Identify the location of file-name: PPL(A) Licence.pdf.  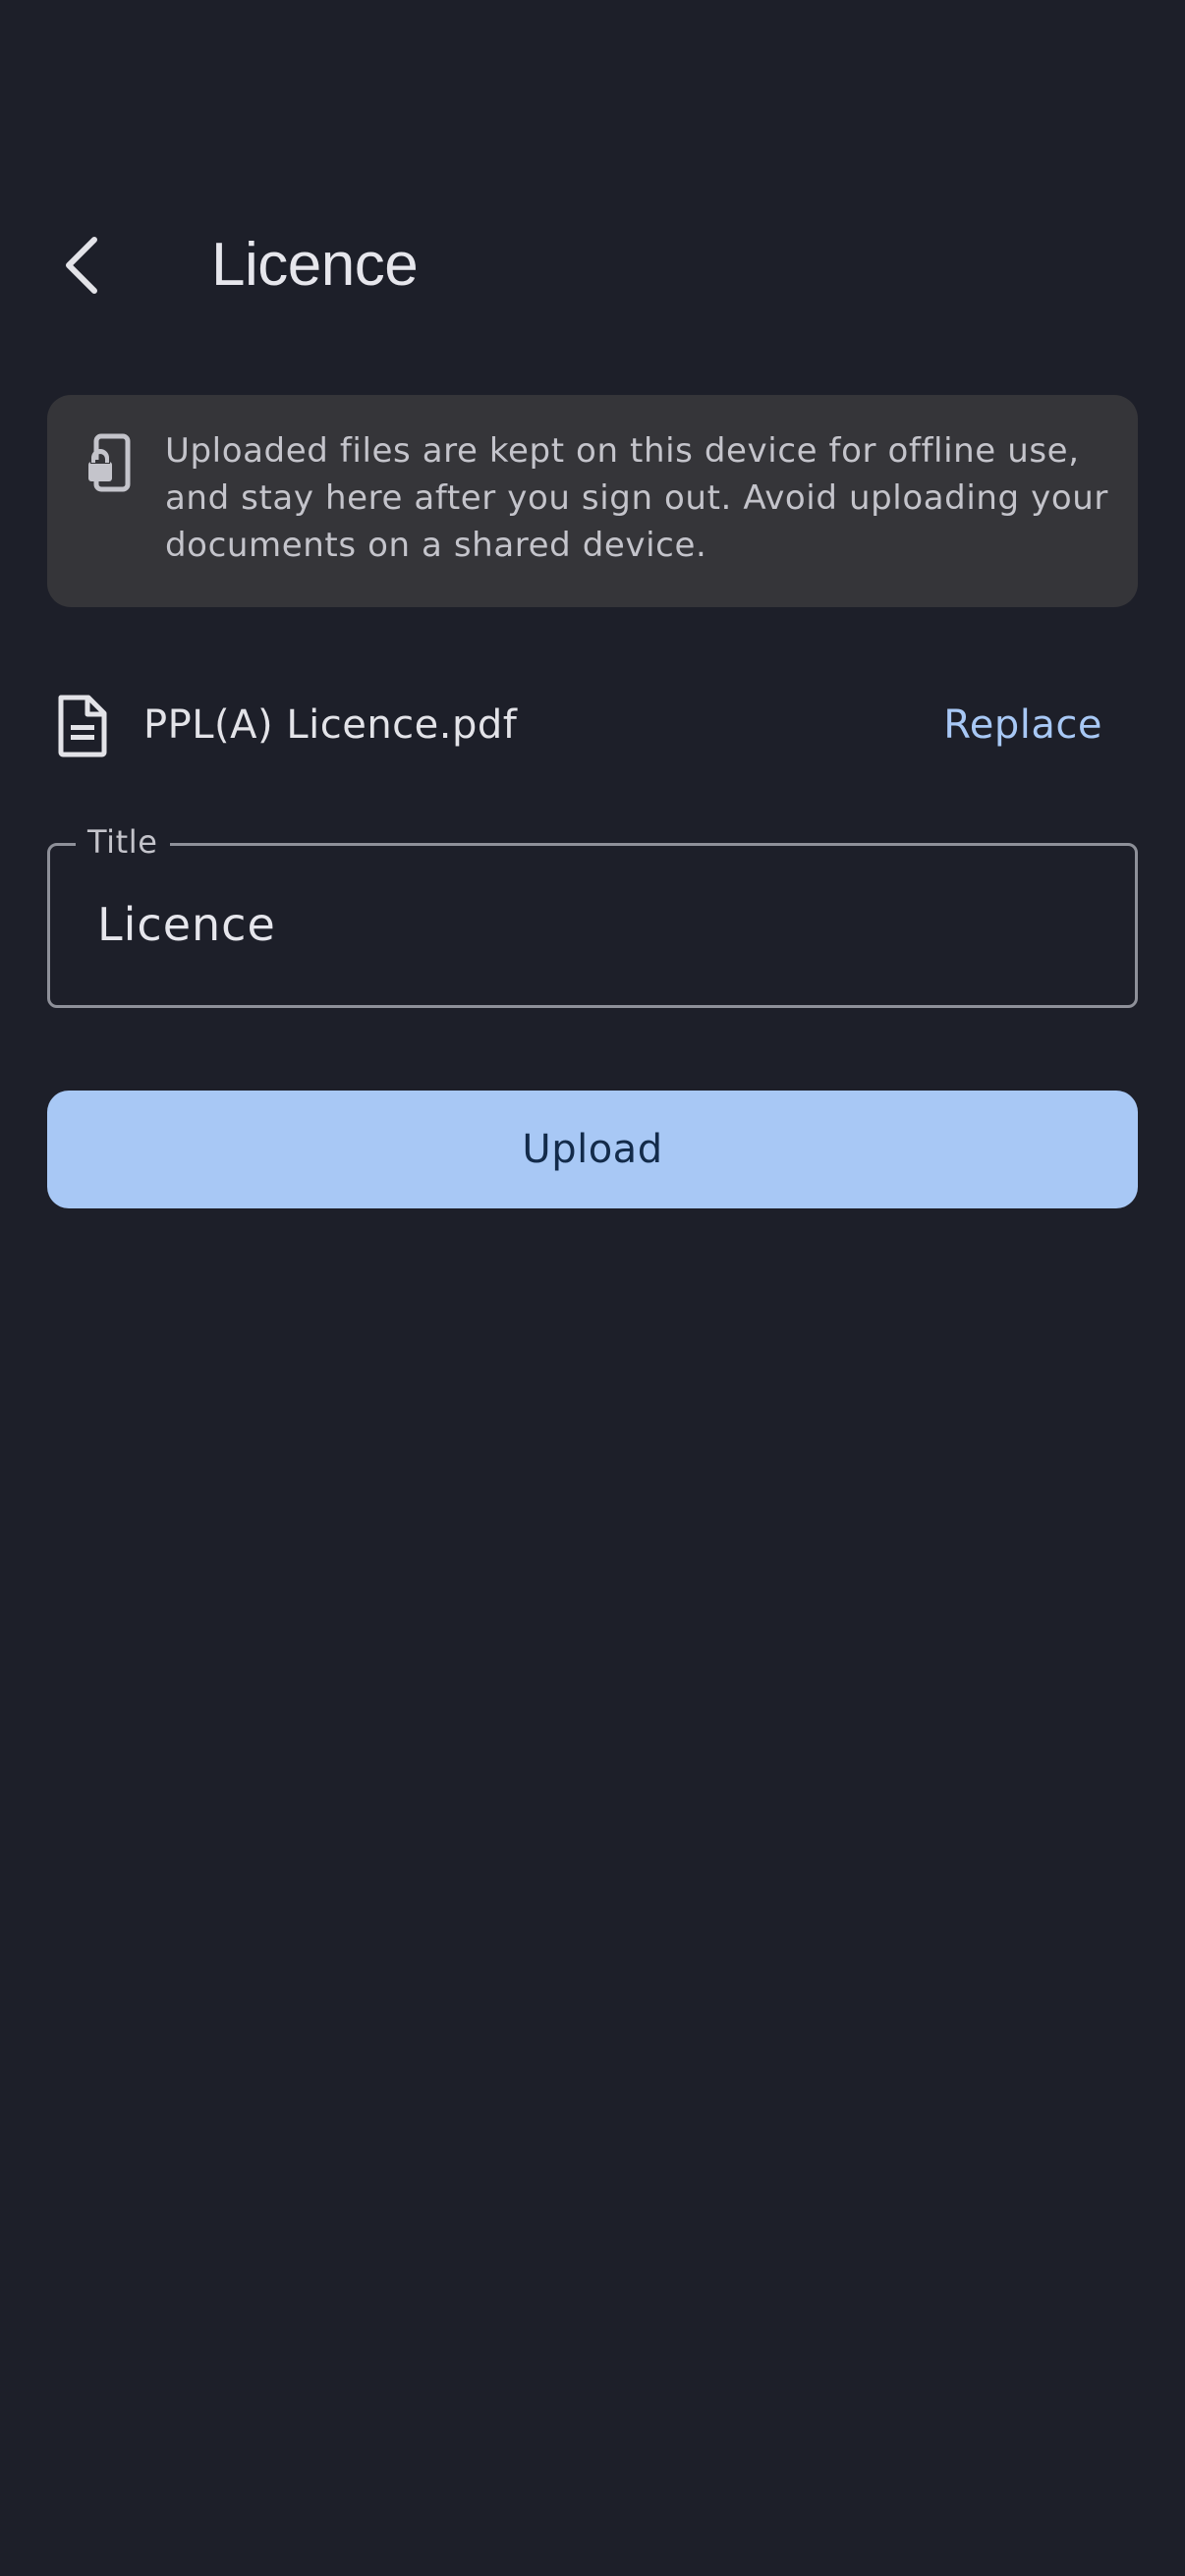
(331, 725).